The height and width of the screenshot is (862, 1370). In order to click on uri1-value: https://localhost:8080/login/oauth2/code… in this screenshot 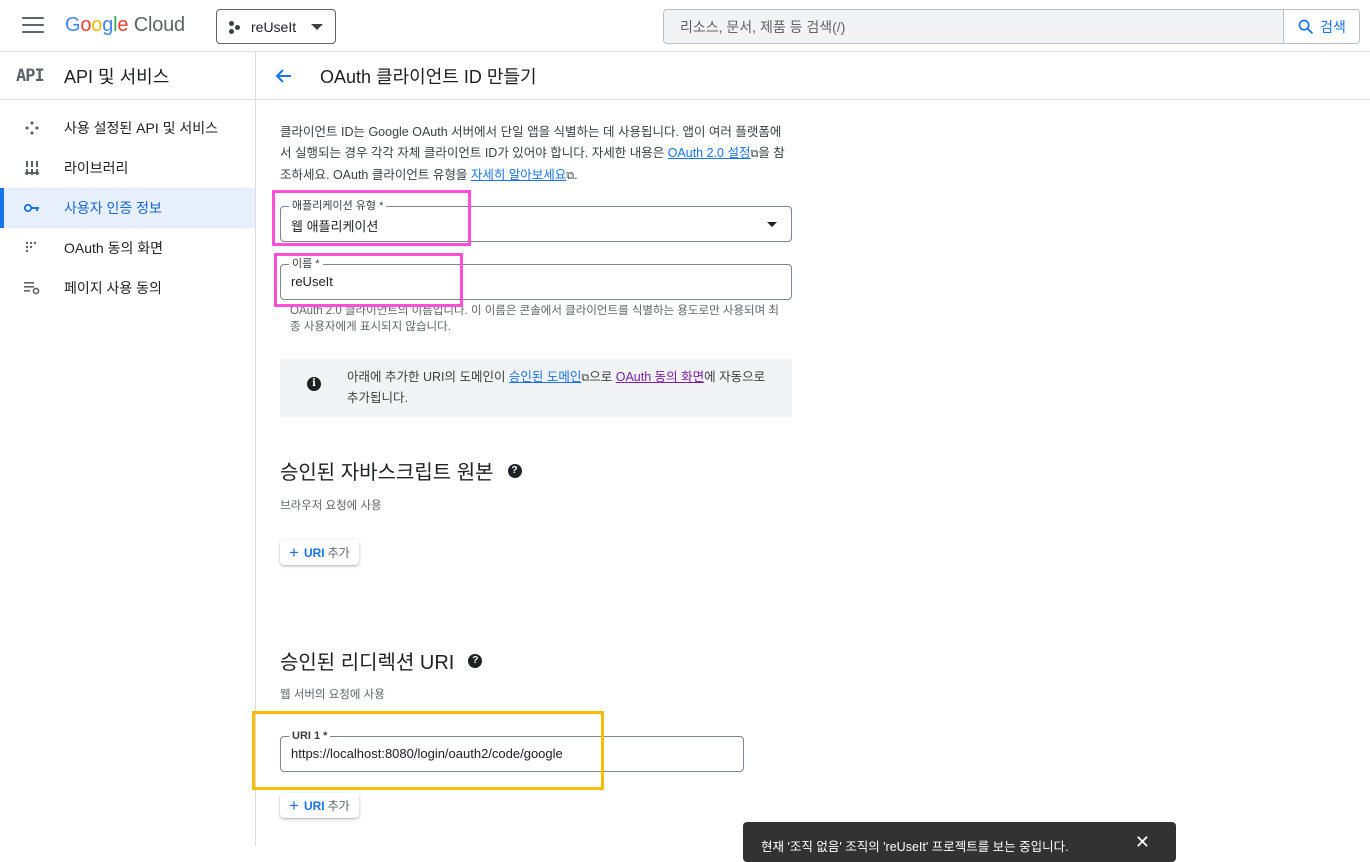, I will do `click(427, 753)`.